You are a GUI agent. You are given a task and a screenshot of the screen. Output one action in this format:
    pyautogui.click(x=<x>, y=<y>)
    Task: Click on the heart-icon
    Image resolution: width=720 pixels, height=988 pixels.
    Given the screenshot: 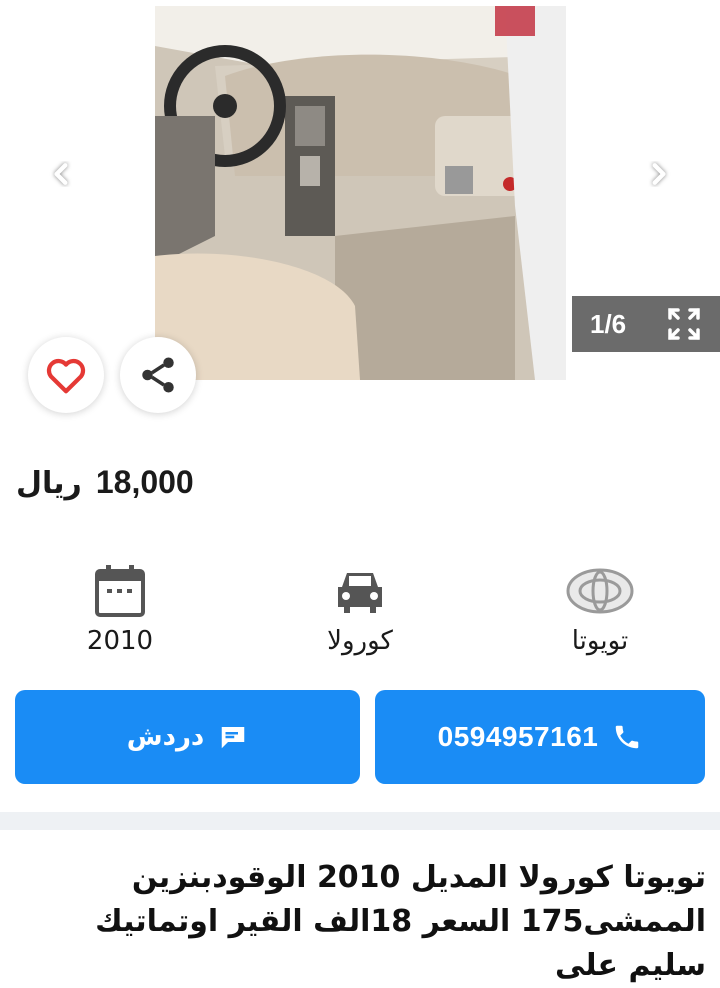 What is the action you would take?
    pyautogui.click(x=66, y=376)
    